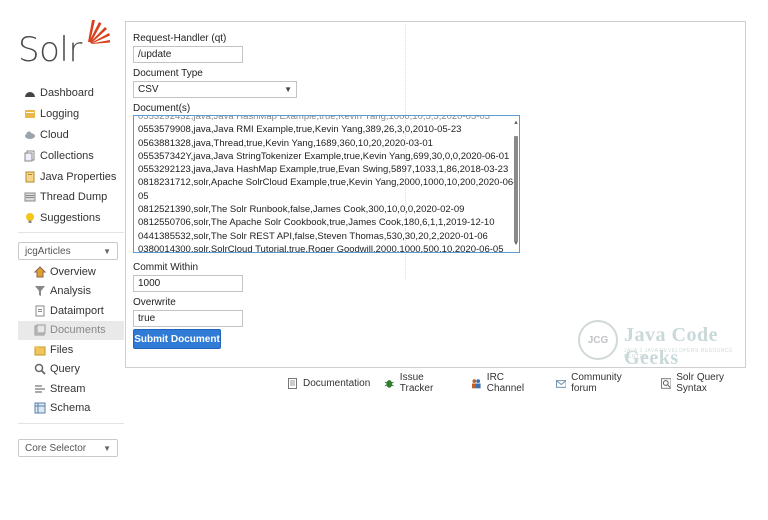 This screenshot has height=520, width=768. I want to click on core-item-label: Files, so click(62, 349).